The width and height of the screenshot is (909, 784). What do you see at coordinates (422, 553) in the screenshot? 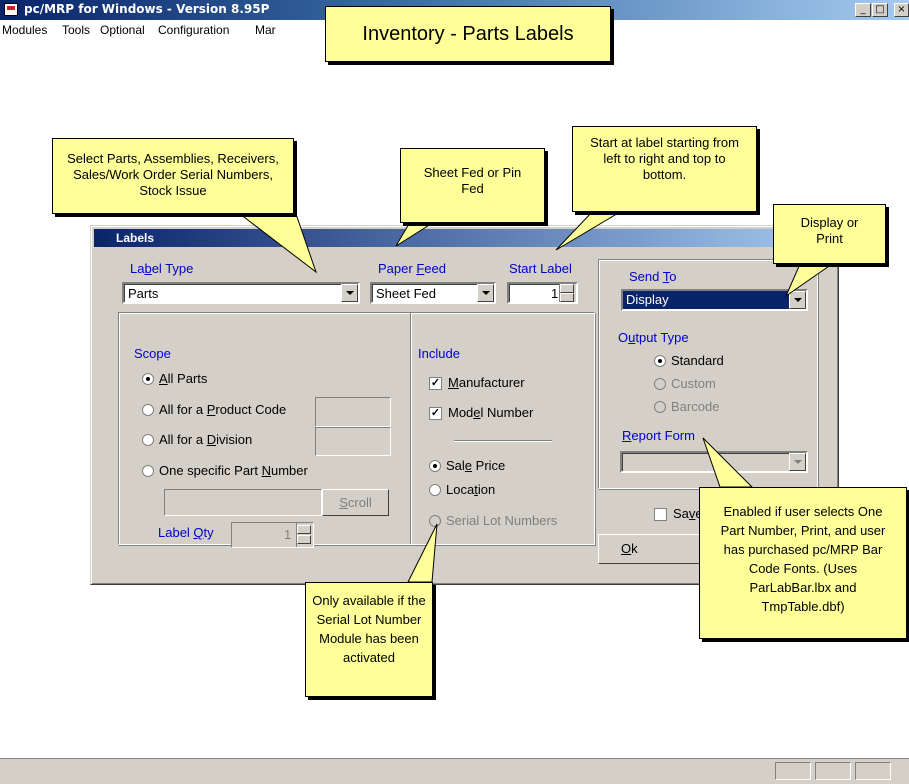
I see `callout-pointer-serial` at bounding box center [422, 553].